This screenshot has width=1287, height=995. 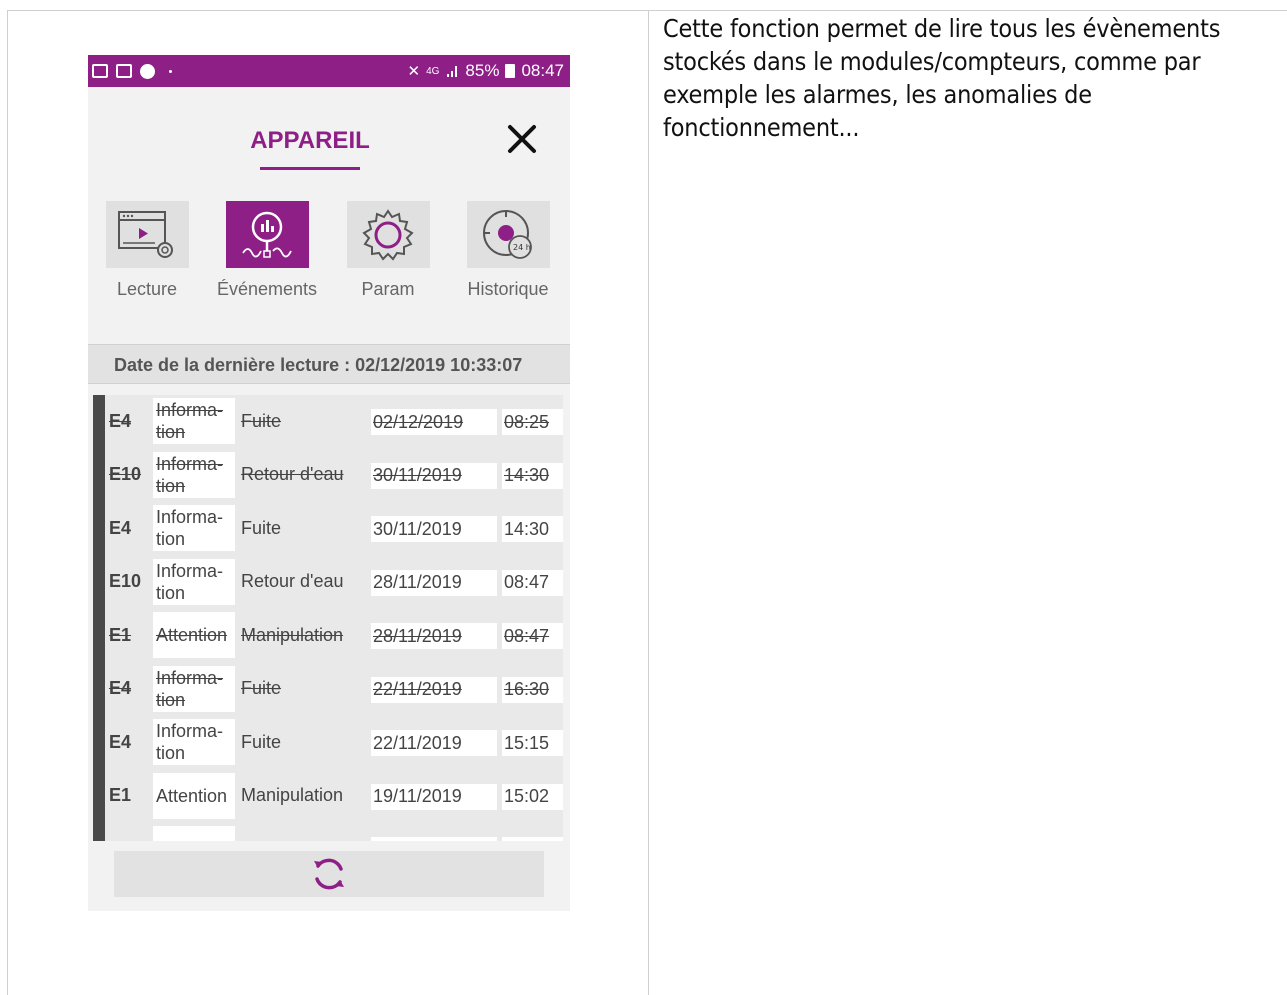 What do you see at coordinates (194, 833) in the screenshot?
I see `event-level: Informa-` at bounding box center [194, 833].